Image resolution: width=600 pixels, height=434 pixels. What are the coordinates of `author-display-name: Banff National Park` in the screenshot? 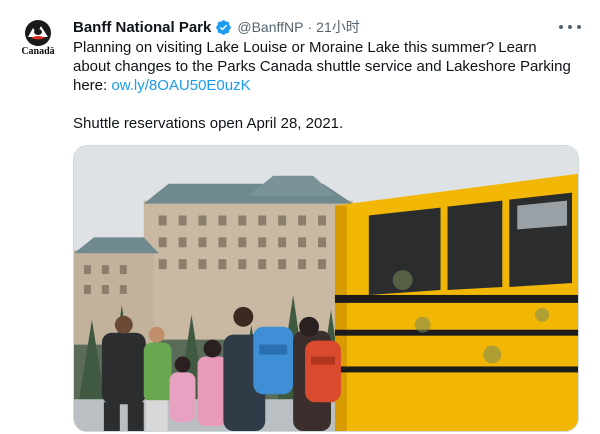 It's located at (142, 27).